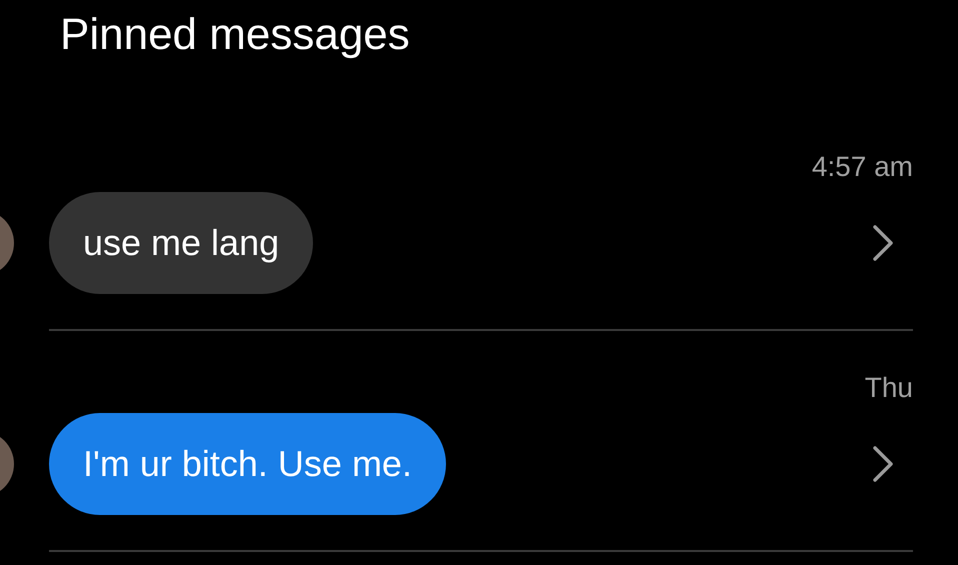  I want to click on message-bubble: I'm ur bitch. Use me., so click(247, 464).